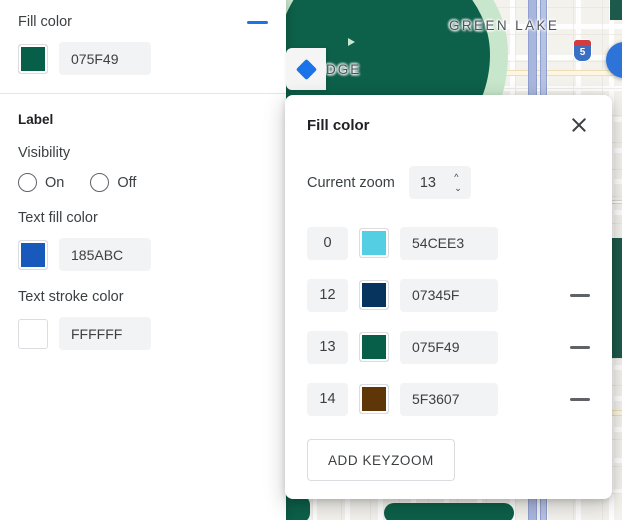  I want to click on shield-number: 5, so click(582, 52).